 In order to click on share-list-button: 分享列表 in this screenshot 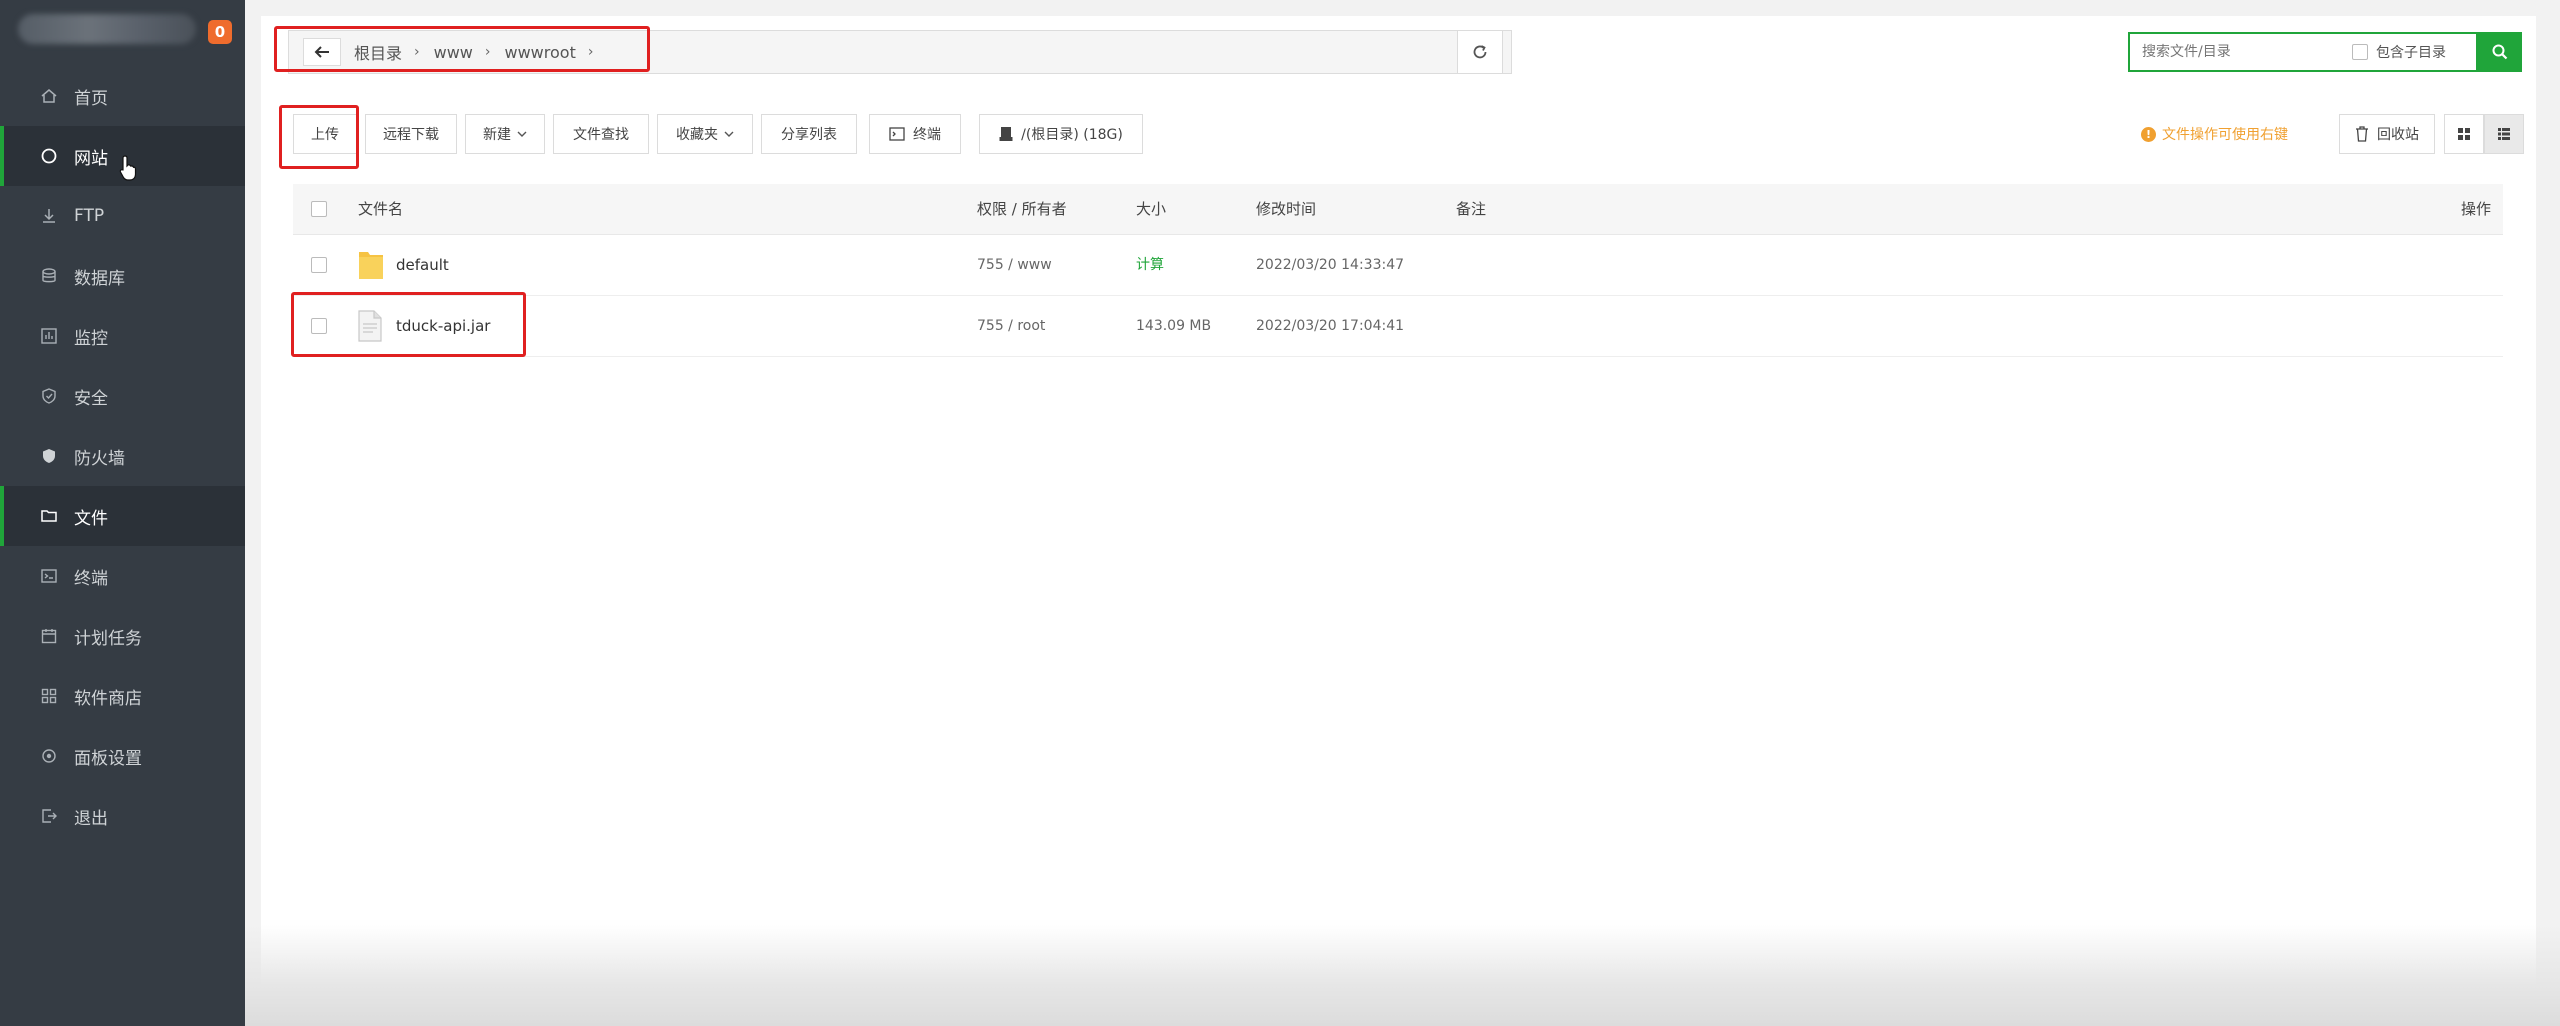, I will do `click(809, 134)`.